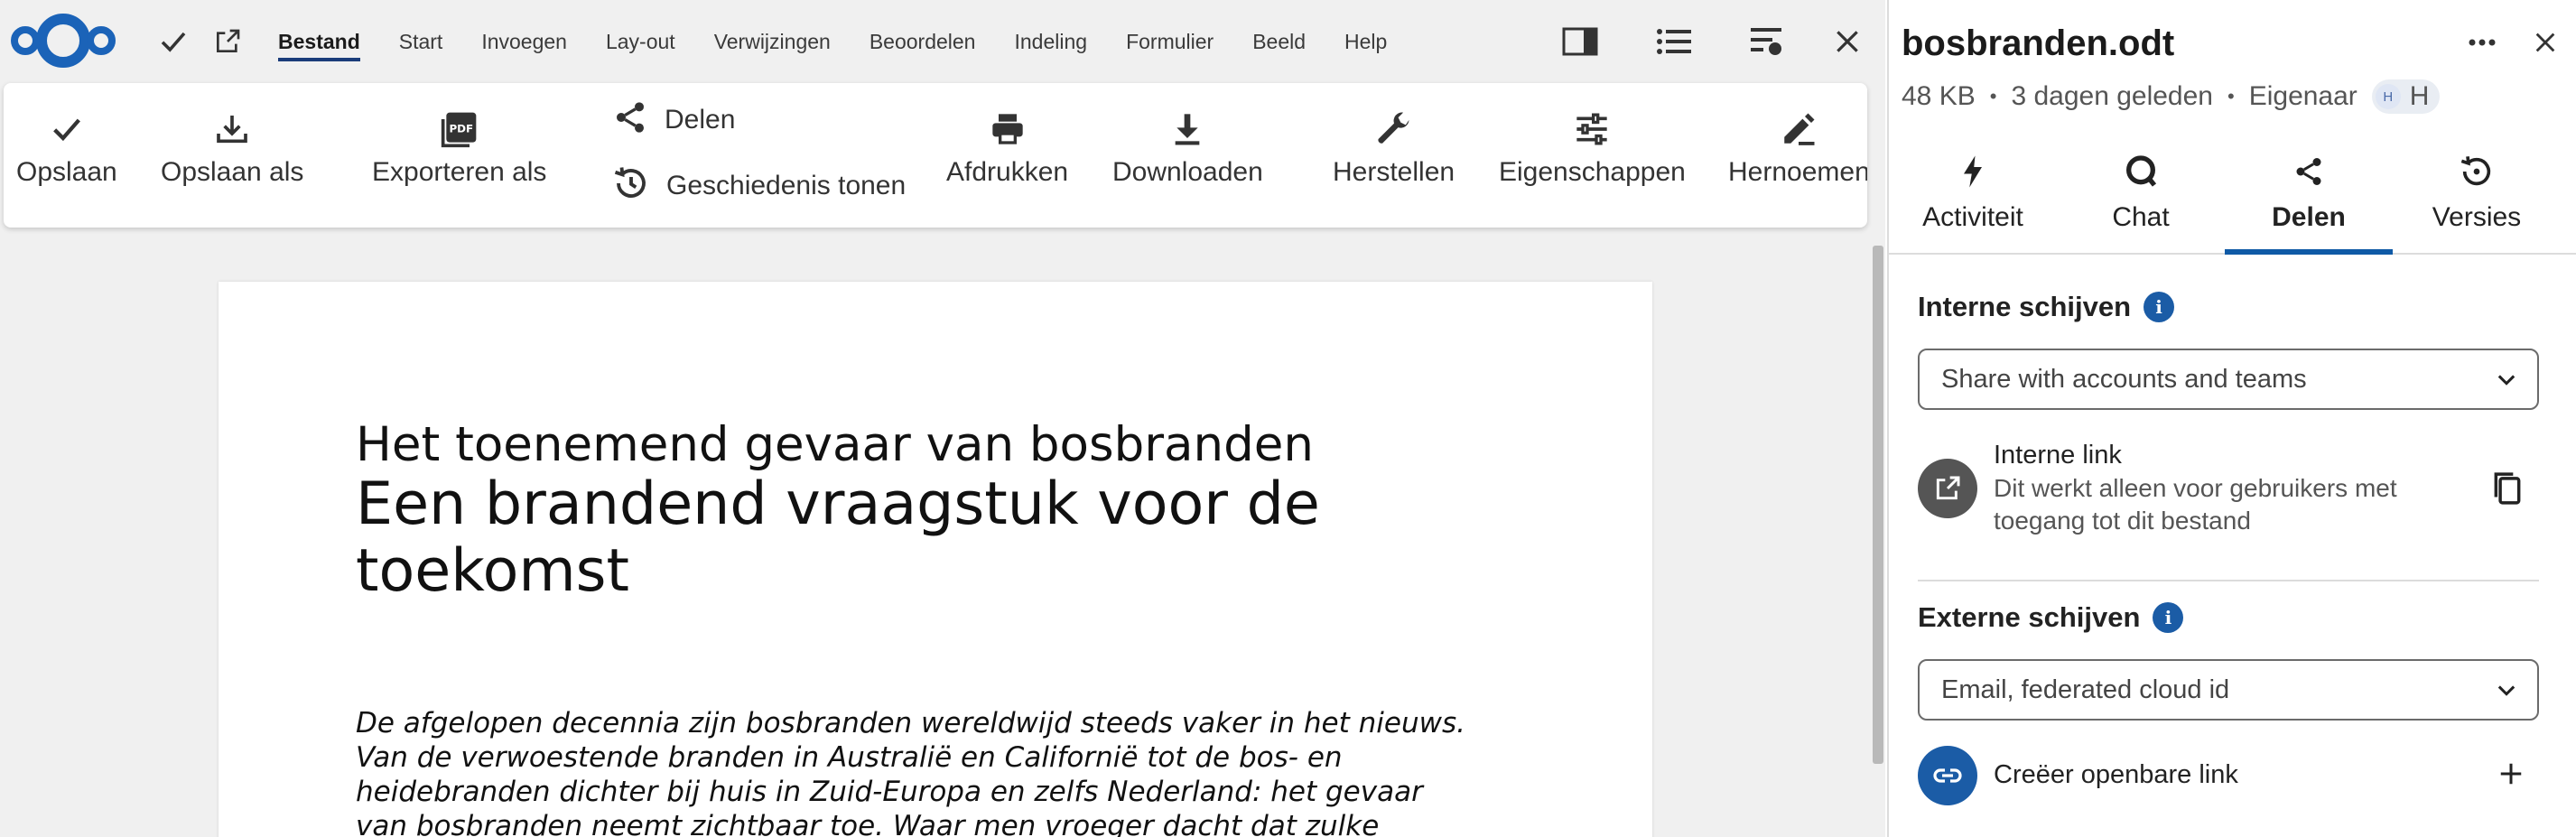 This screenshot has height=837, width=2576. I want to click on internal-link-subtitle-2: toegang tot dit bestand, so click(2122, 521).